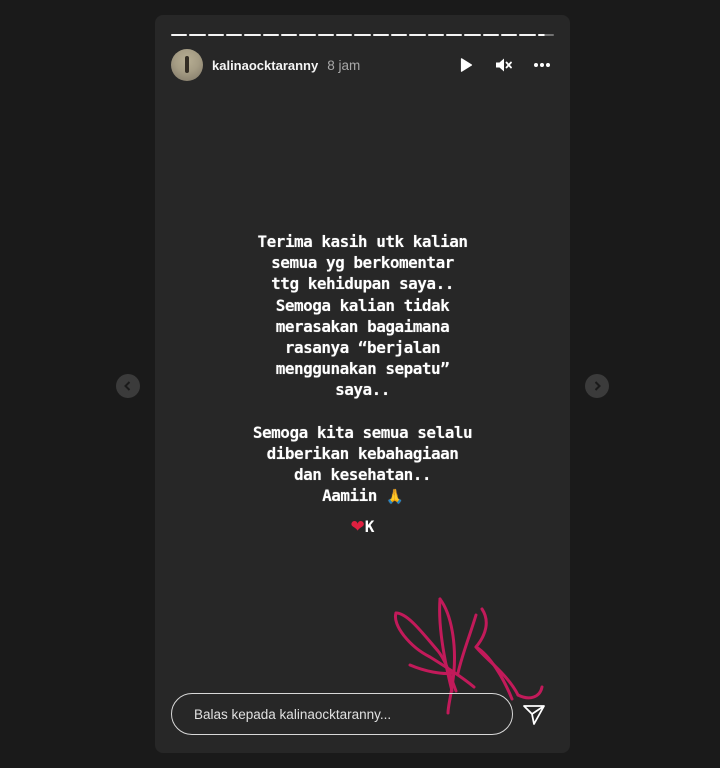 The width and height of the screenshot is (720, 768). I want to click on chevron-right-icon, so click(597, 386).